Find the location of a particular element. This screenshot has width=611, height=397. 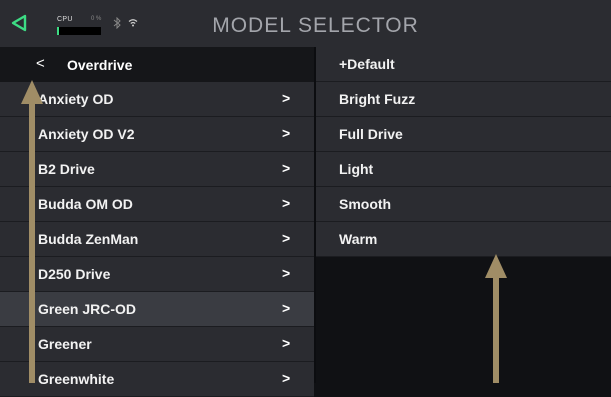

preset-list-item: Light is located at coordinates (463, 169).